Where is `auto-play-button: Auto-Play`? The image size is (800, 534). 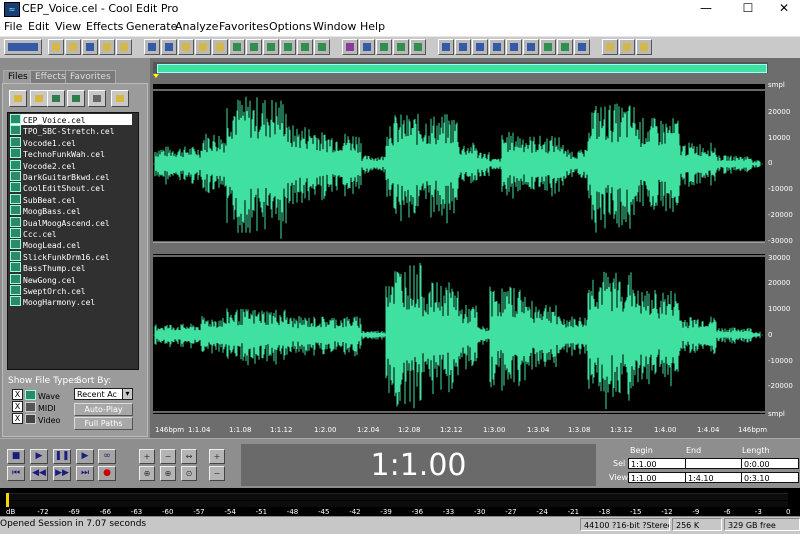 auto-play-button: Auto-Play is located at coordinates (103, 409).